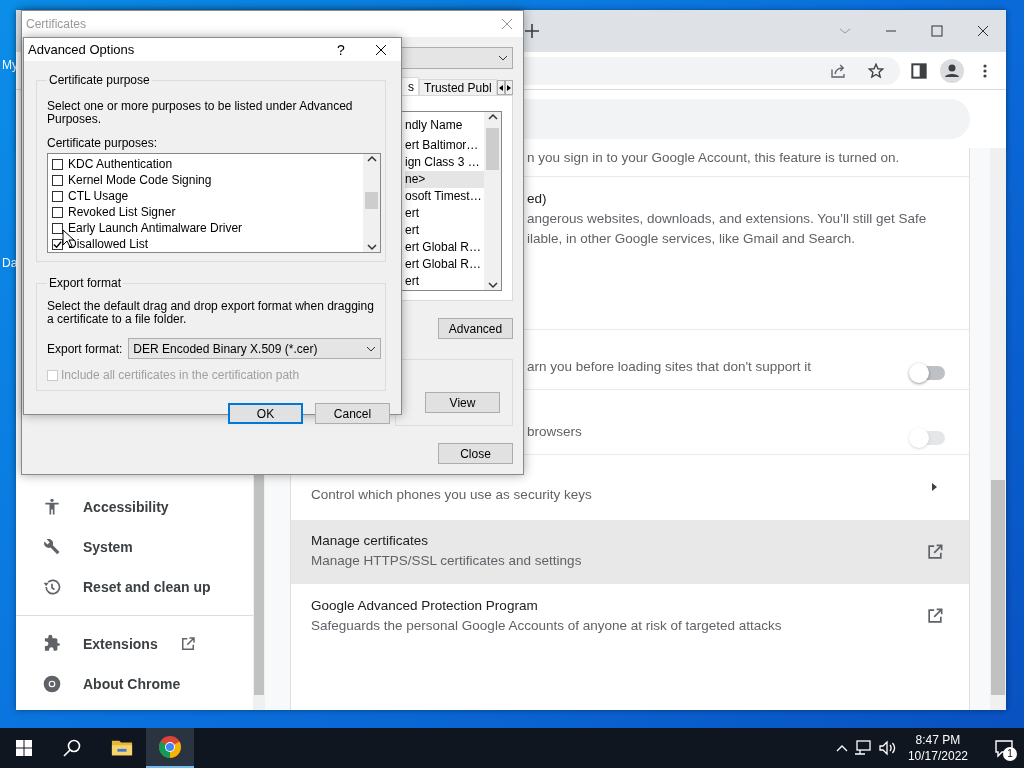 This screenshot has width=1024, height=768. I want to click on group-label: Export format, so click(85, 283).